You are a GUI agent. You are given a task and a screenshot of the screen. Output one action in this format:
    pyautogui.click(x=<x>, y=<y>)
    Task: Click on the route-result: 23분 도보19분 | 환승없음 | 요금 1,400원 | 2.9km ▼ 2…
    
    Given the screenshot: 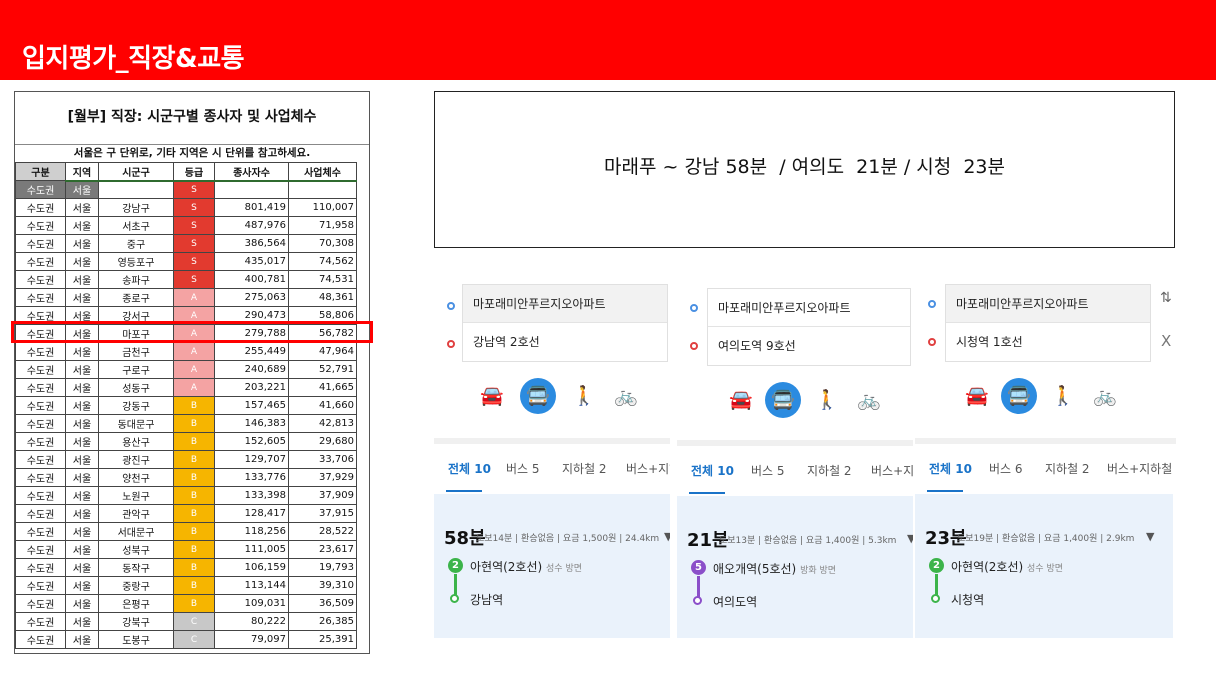 What is the action you would take?
    pyautogui.click(x=1044, y=566)
    